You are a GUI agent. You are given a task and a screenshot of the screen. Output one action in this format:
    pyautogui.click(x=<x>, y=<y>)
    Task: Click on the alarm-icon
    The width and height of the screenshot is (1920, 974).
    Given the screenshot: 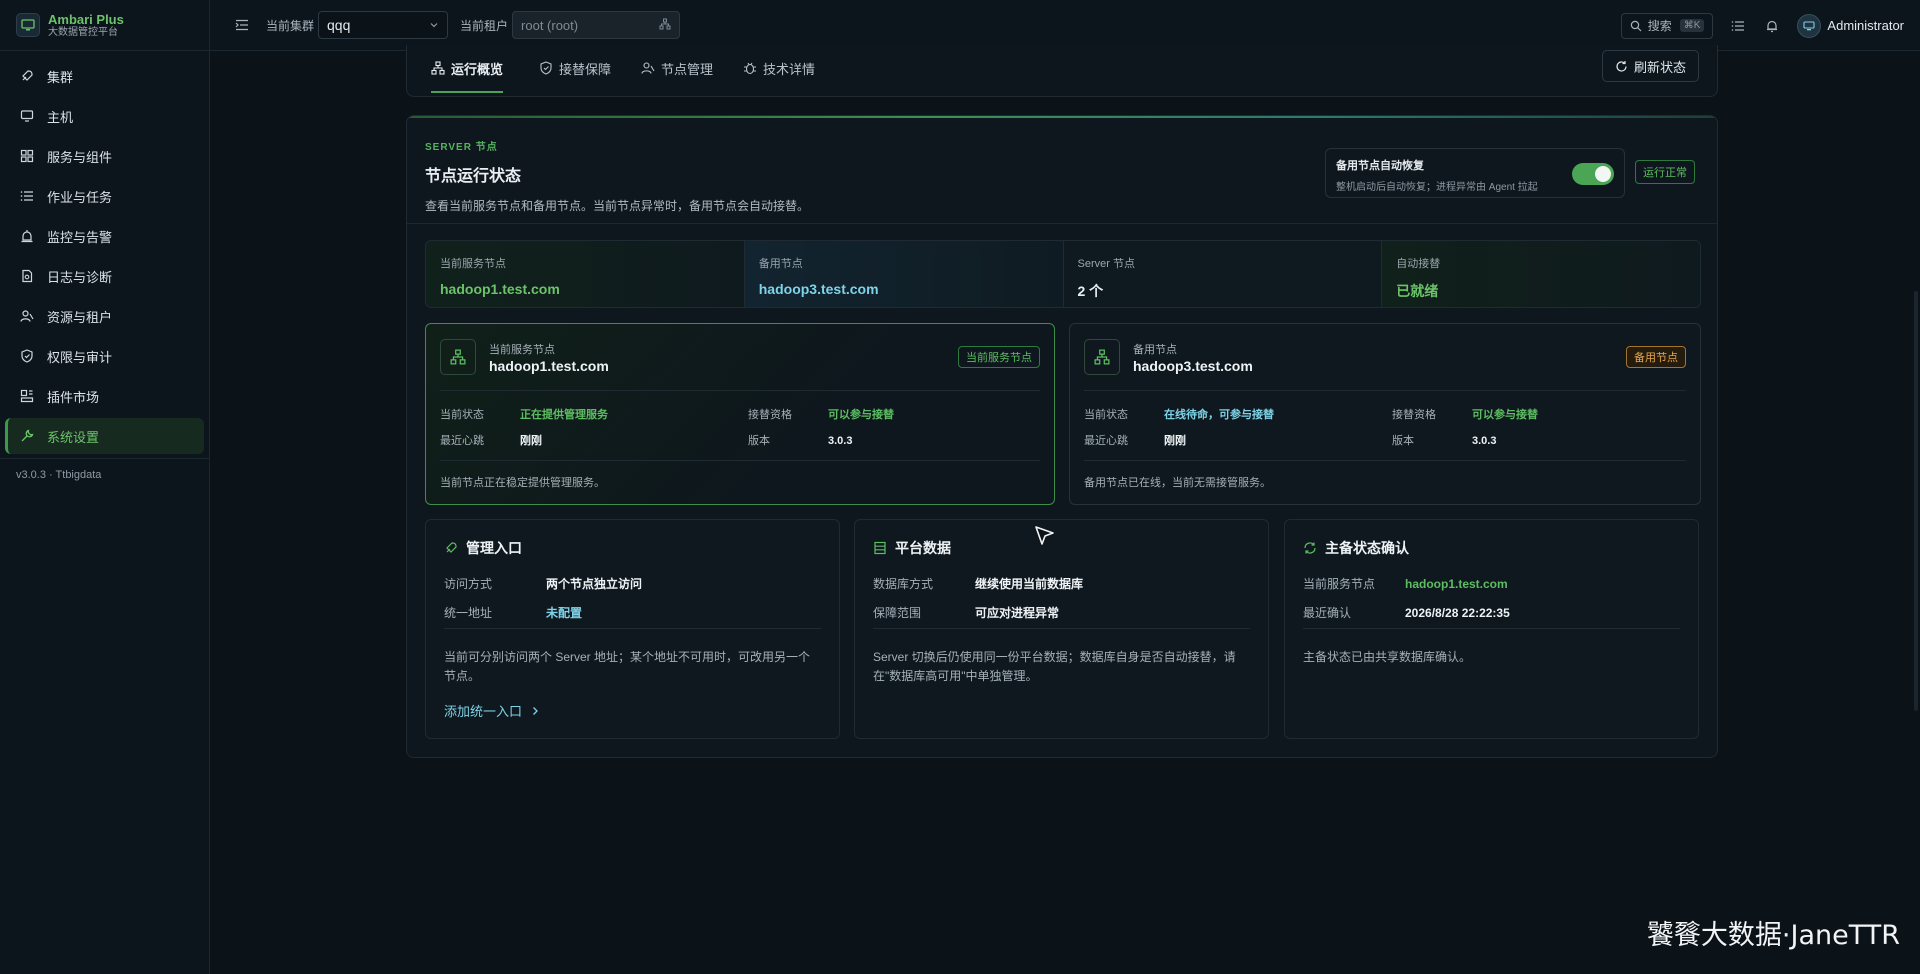 What is the action you would take?
    pyautogui.click(x=27, y=236)
    